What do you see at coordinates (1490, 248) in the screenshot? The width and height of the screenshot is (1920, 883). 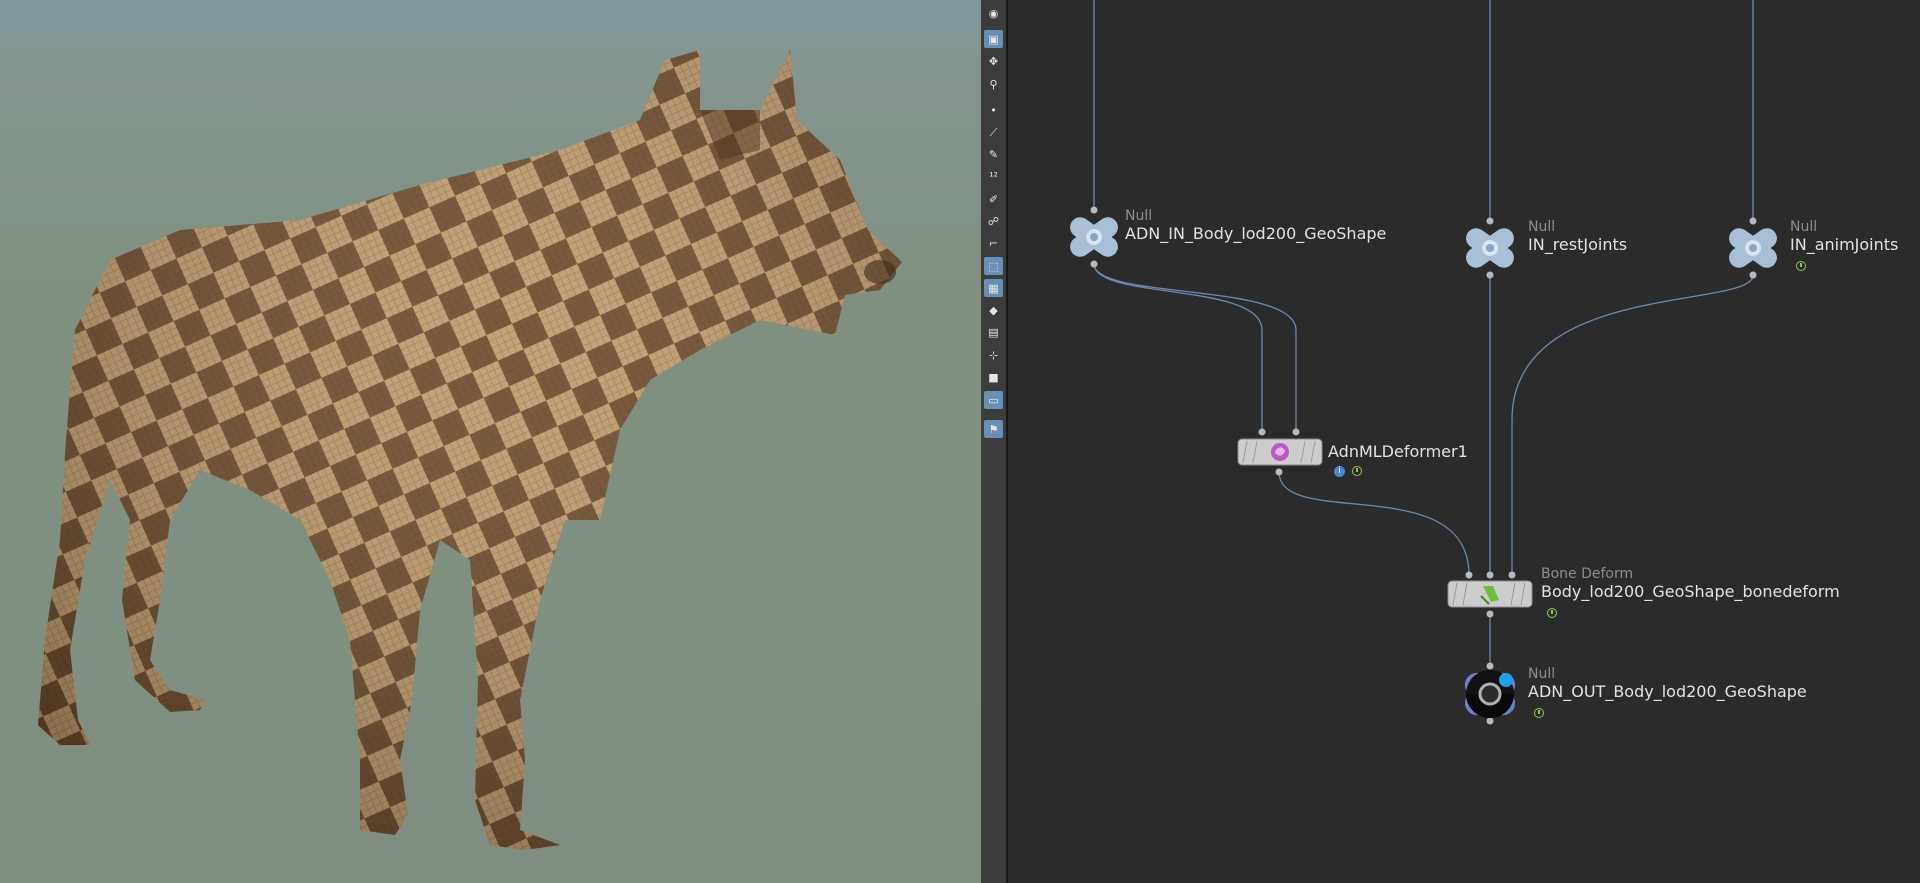 I see `null-node-rest-joints-shape` at bounding box center [1490, 248].